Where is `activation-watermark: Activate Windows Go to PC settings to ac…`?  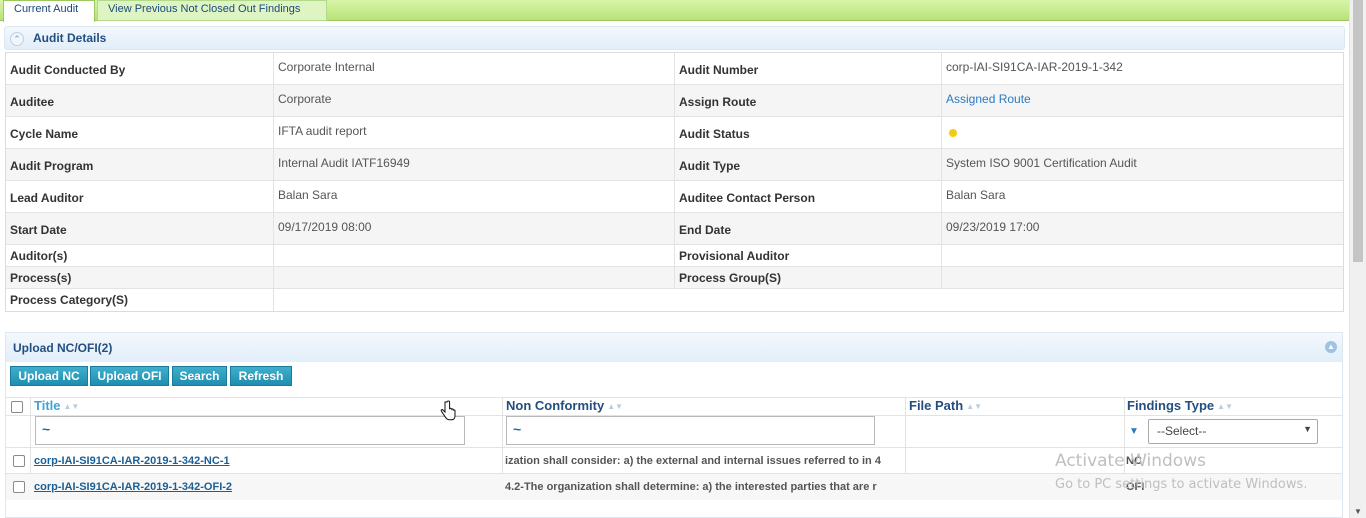 activation-watermark: Activate Windows Go to PC settings to ac… is located at coordinates (1181, 471).